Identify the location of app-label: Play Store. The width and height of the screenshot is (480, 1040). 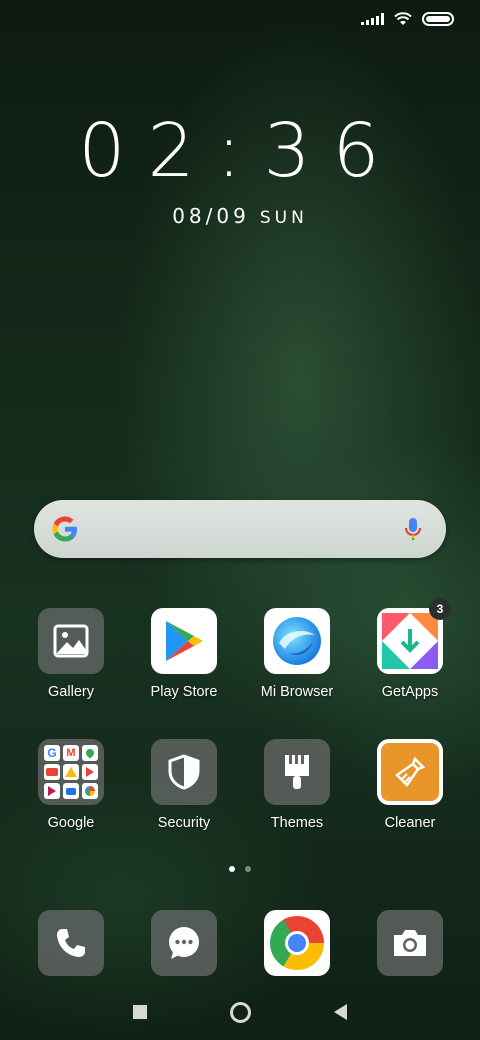
(184, 692).